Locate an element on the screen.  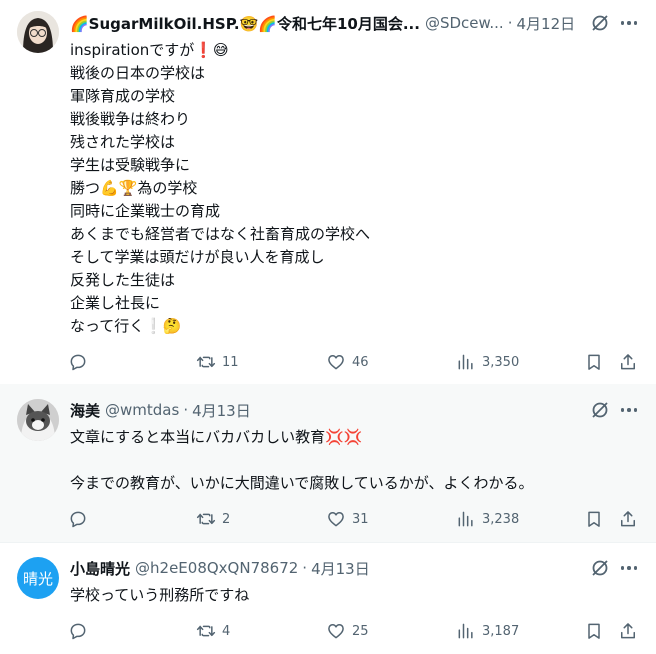
text-line: 戦後の日本の学校は is located at coordinates (138, 73).